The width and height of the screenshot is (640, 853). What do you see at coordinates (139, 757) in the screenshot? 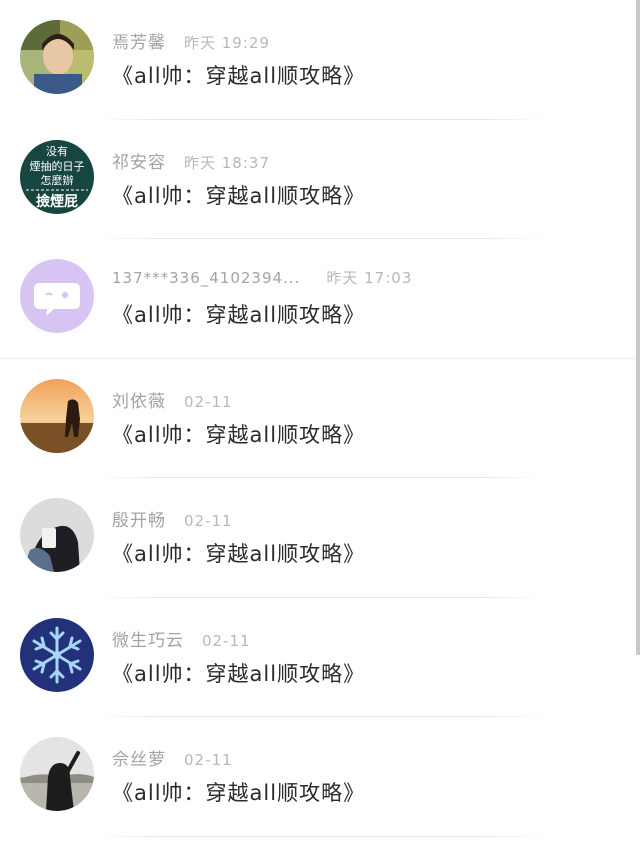
I see `user-name: 佘丝萝` at bounding box center [139, 757].